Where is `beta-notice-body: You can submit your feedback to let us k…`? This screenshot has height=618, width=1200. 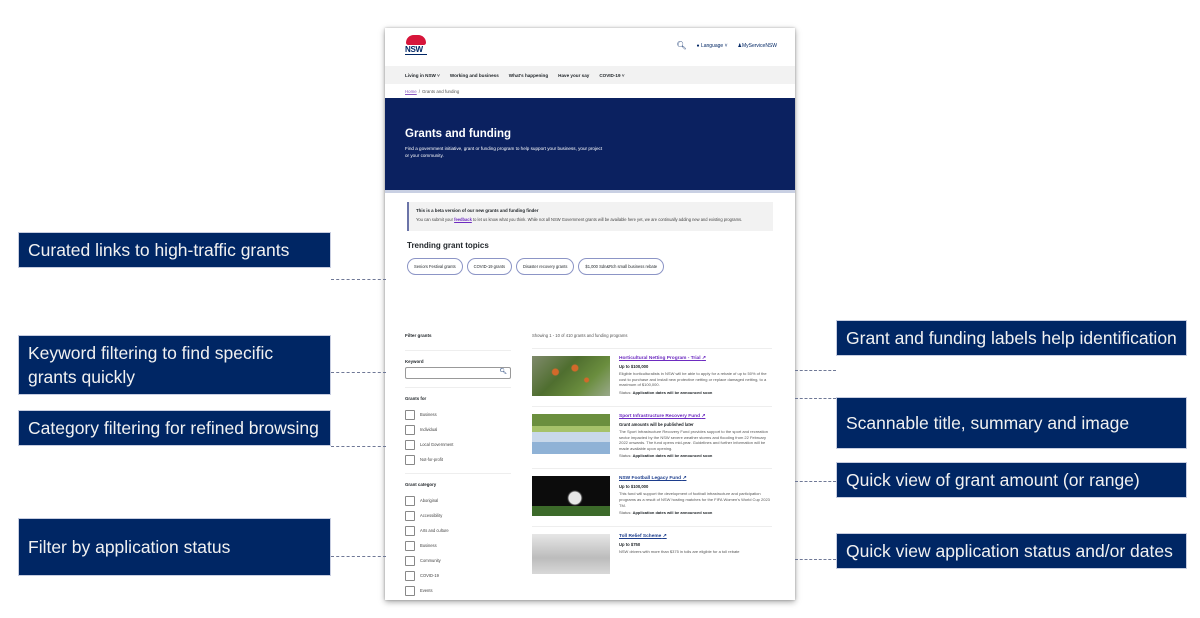
beta-notice-body: You can submit your feedback to let us k… is located at coordinates (591, 220).